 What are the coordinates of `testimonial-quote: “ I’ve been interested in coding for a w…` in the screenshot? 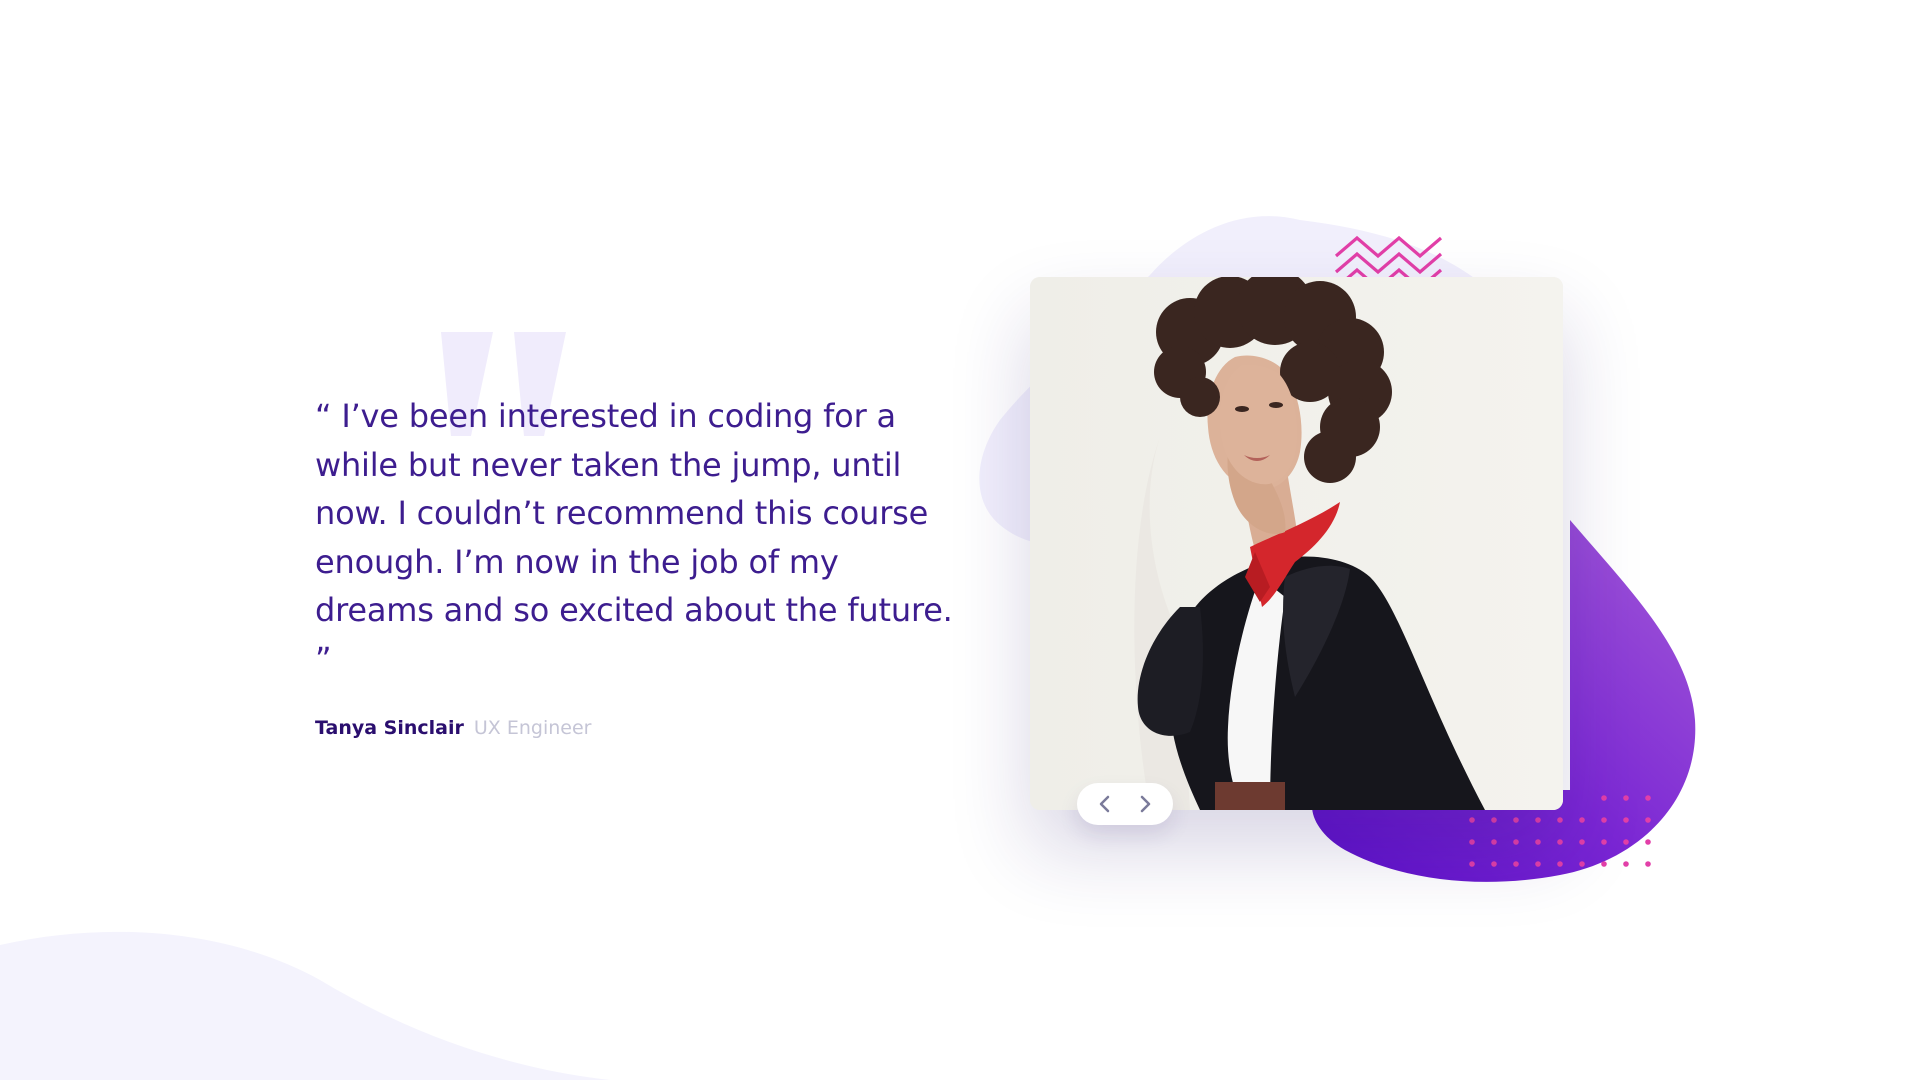 It's located at (634, 537).